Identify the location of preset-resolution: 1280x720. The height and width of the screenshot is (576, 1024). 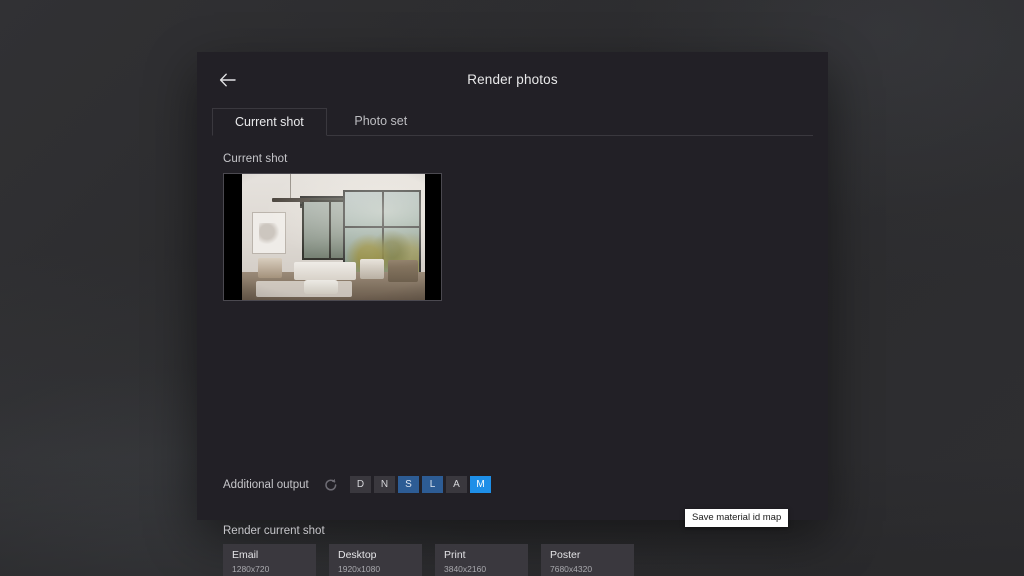
(251, 569).